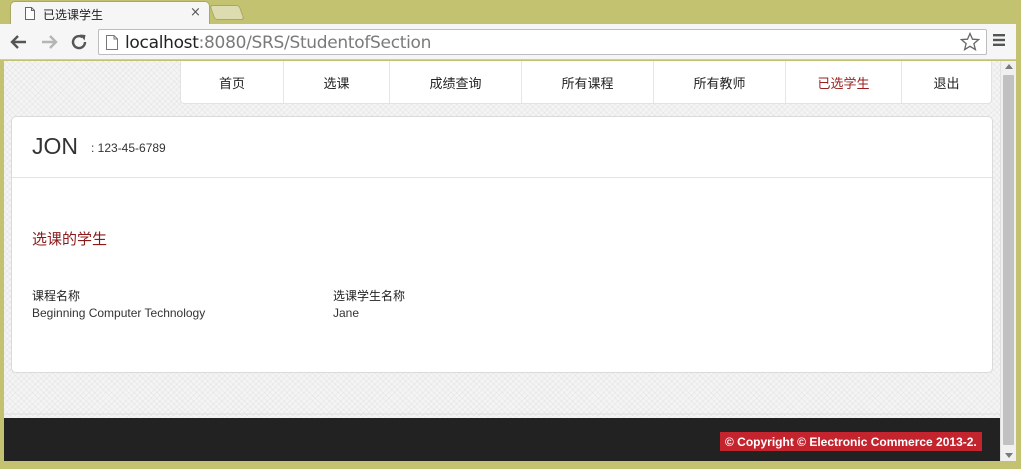  Describe the element at coordinates (315, 43) in the screenshot. I see `url-path: :8080/SRS/StudentofSection` at that location.